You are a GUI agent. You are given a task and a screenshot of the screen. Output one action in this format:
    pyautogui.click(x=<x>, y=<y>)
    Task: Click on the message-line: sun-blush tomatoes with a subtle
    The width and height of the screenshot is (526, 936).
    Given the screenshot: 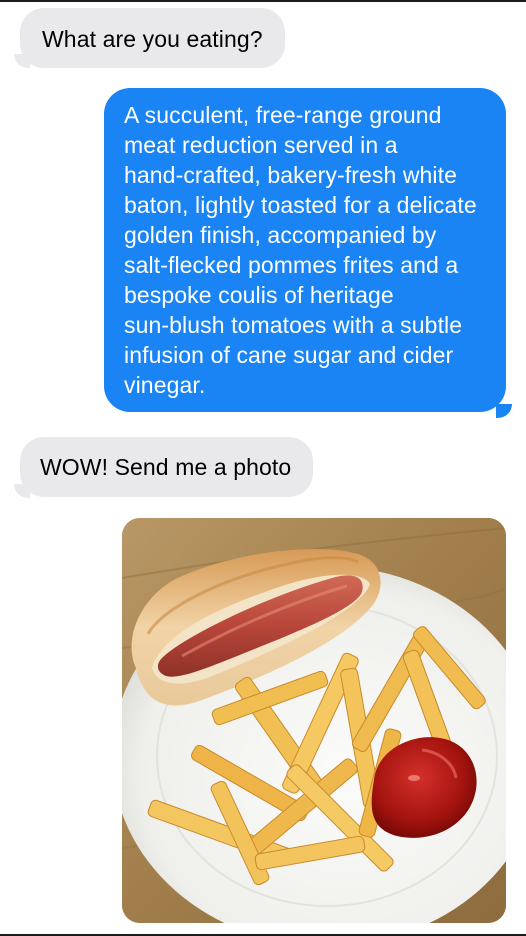 What is the action you would take?
    pyautogui.click(x=293, y=325)
    